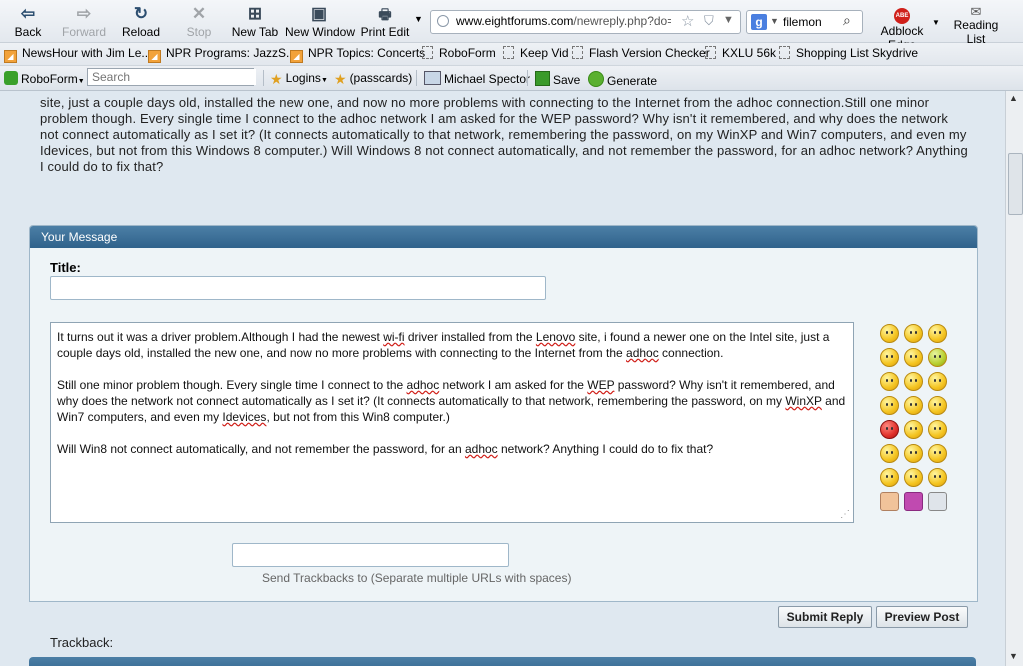 The height and width of the screenshot is (666, 1023). I want to click on stop-button: ✕ Stop, so click(199, 21).